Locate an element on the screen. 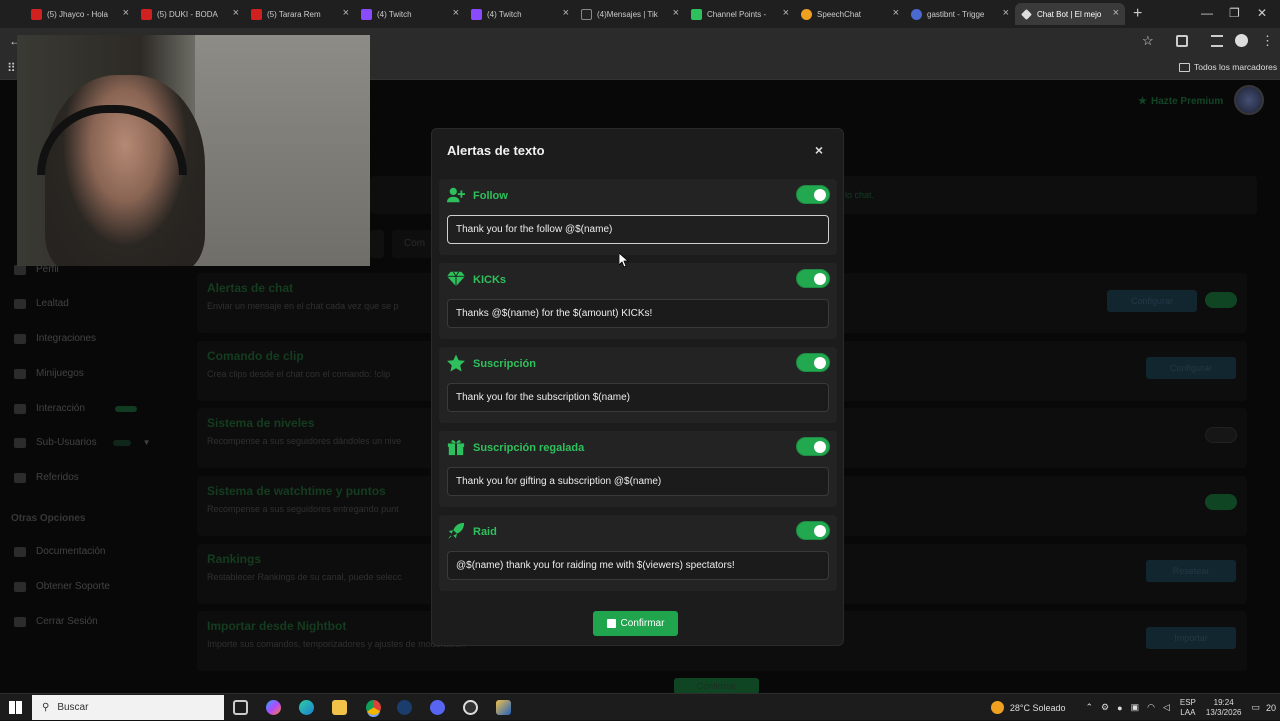 The width and height of the screenshot is (1280, 721). search-icon: ⚲ is located at coordinates (46, 707).